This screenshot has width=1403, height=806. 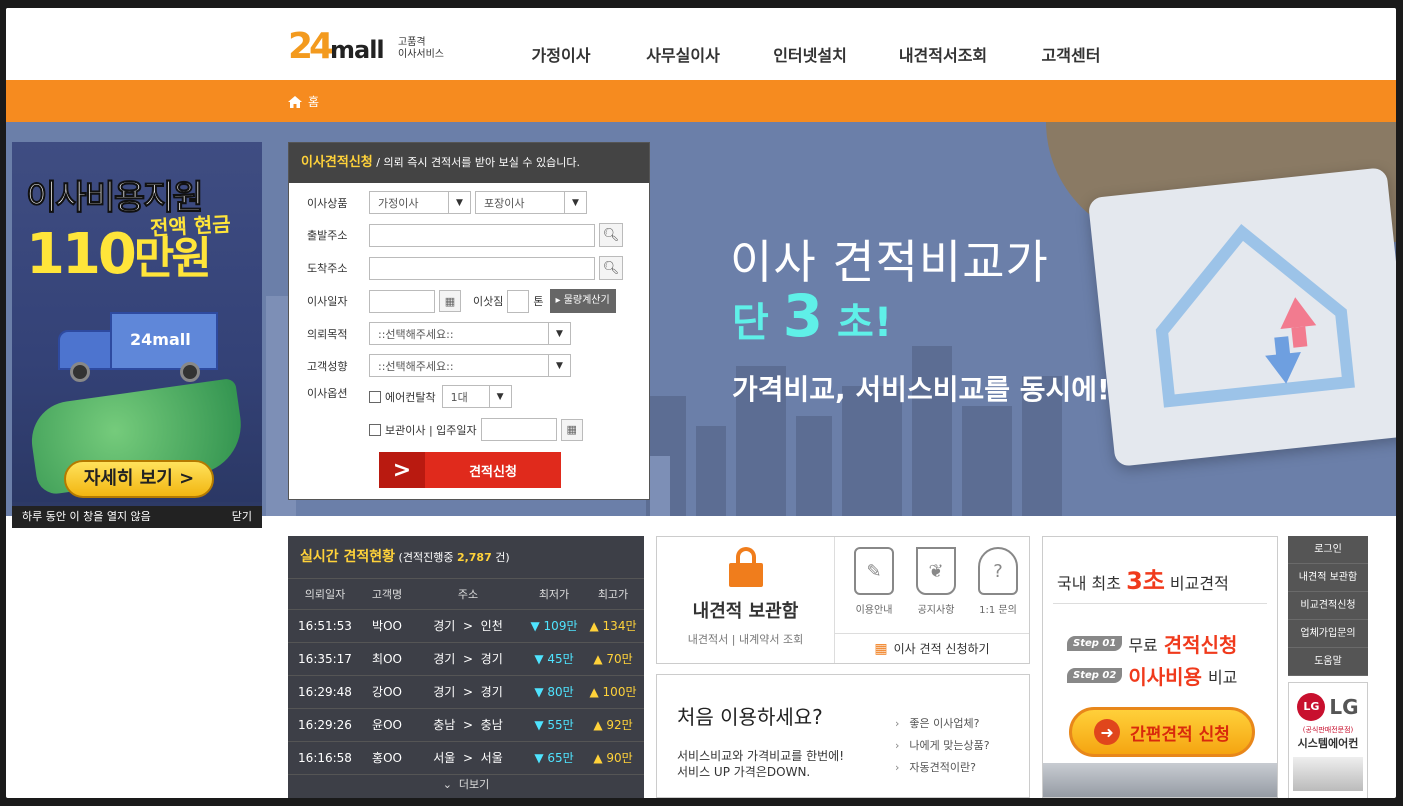 I want to click on quick-my-estimate: 내견적 보관함, so click(x=1328, y=578).